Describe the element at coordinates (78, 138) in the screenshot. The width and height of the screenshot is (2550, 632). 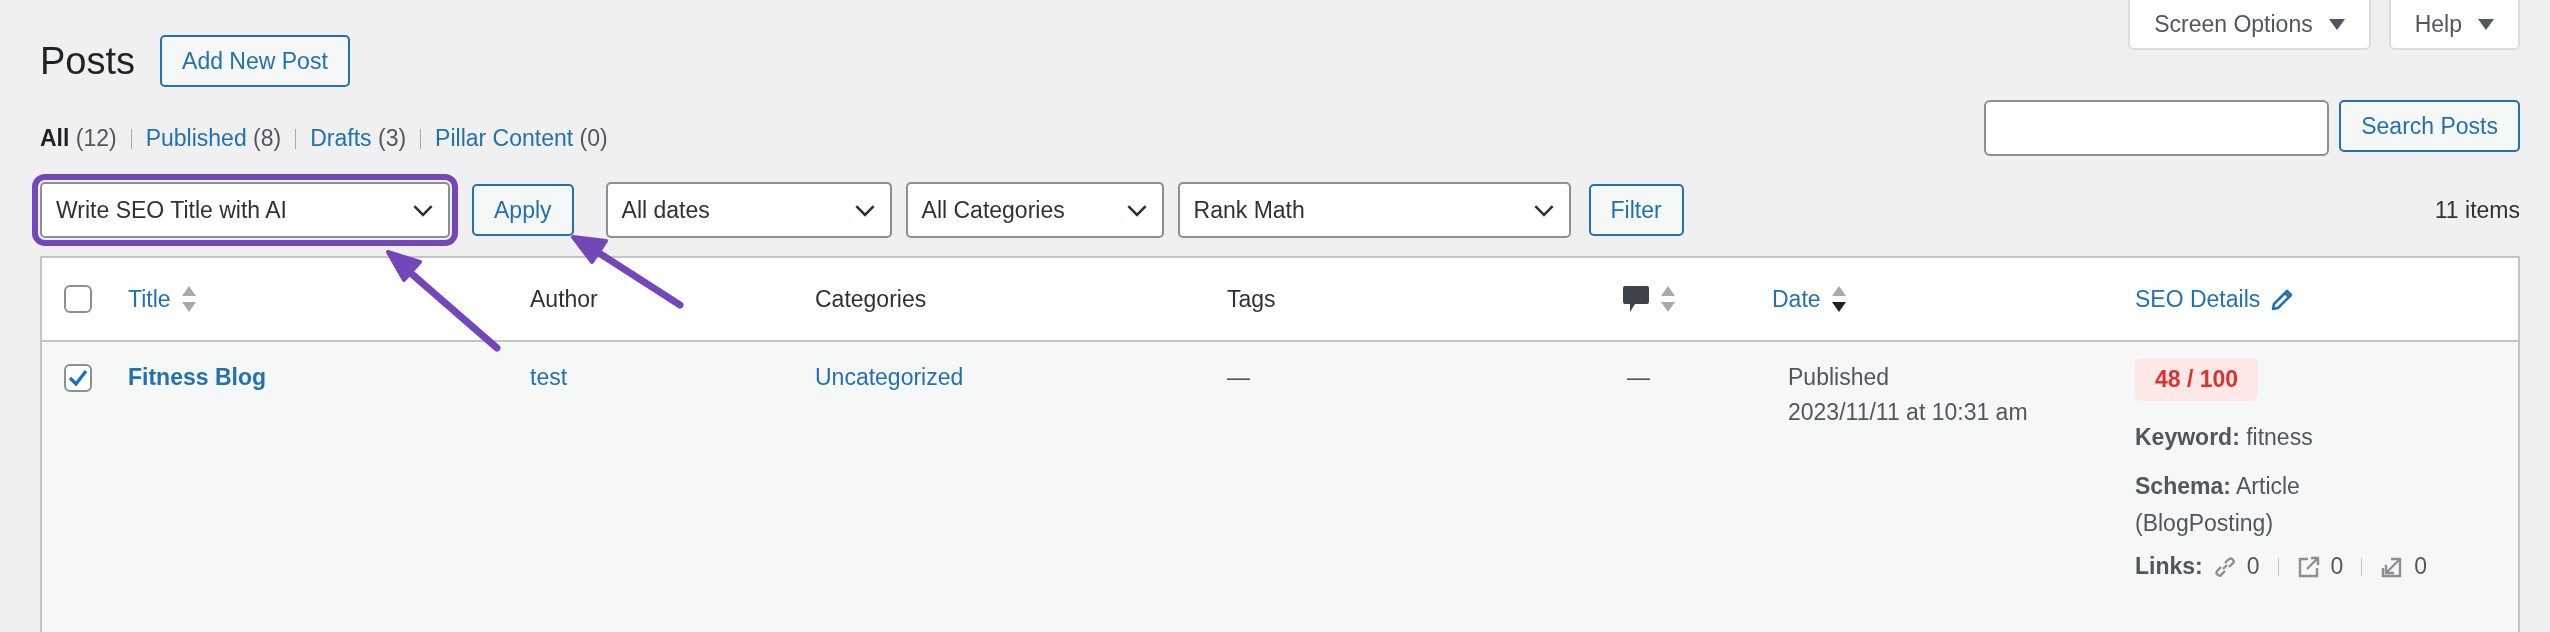
I see `status-filter-link: All (12)` at that location.